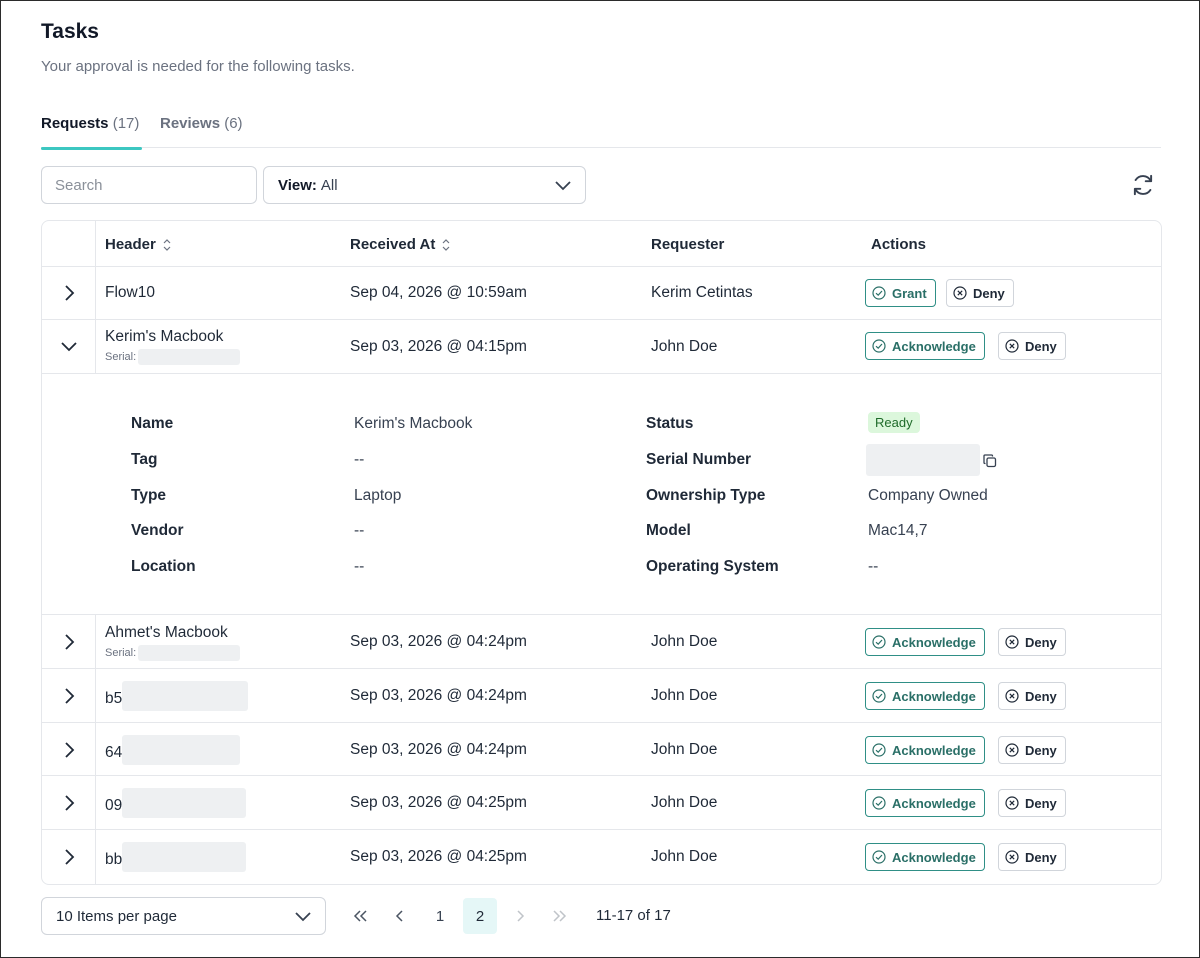 This screenshot has height=958, width=1200. What do you see at coordinates (712, 566) in the screenshot?
I see `detail-os-label: Operating System` at bounding box center [712, 566].